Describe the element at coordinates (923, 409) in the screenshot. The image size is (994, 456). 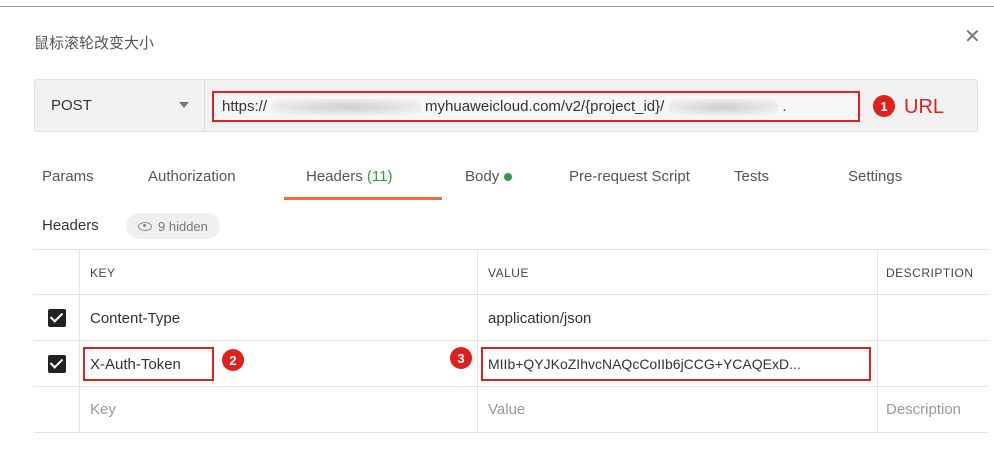
I see `new-description-input: Description` at that location.